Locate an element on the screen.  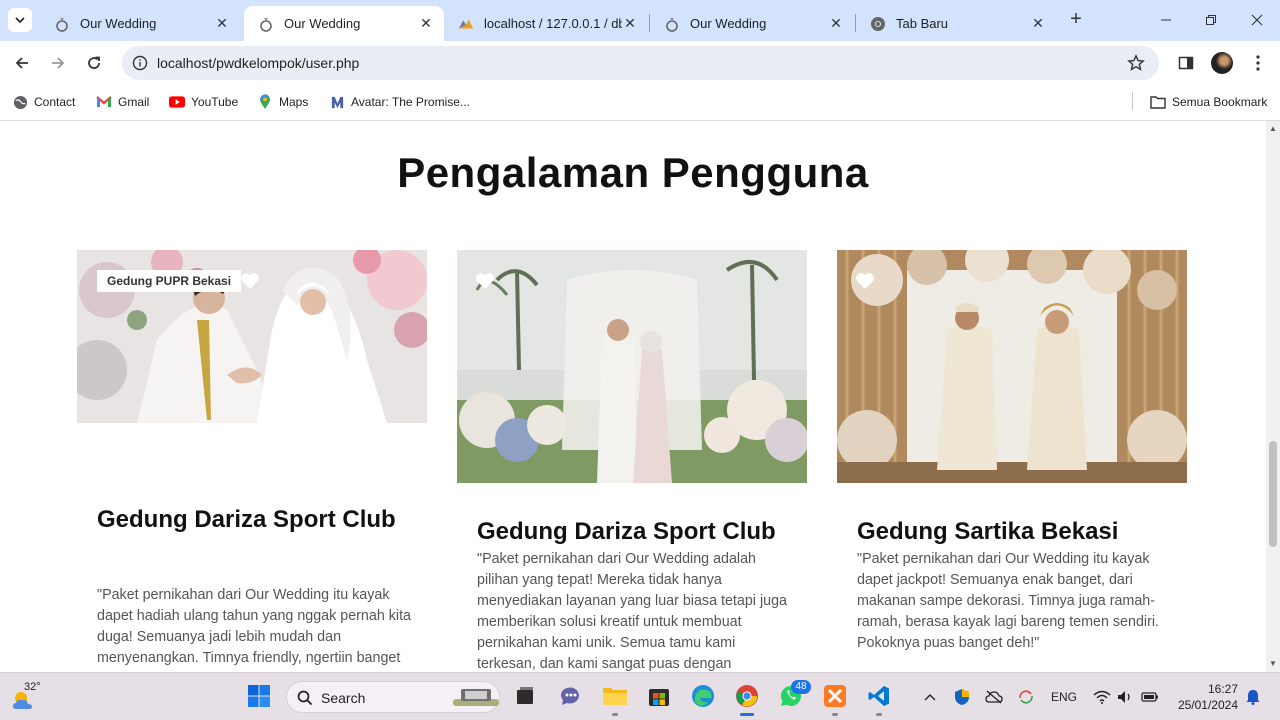
bookmark-youtube: YouTube is located at coordinates (203, 102).